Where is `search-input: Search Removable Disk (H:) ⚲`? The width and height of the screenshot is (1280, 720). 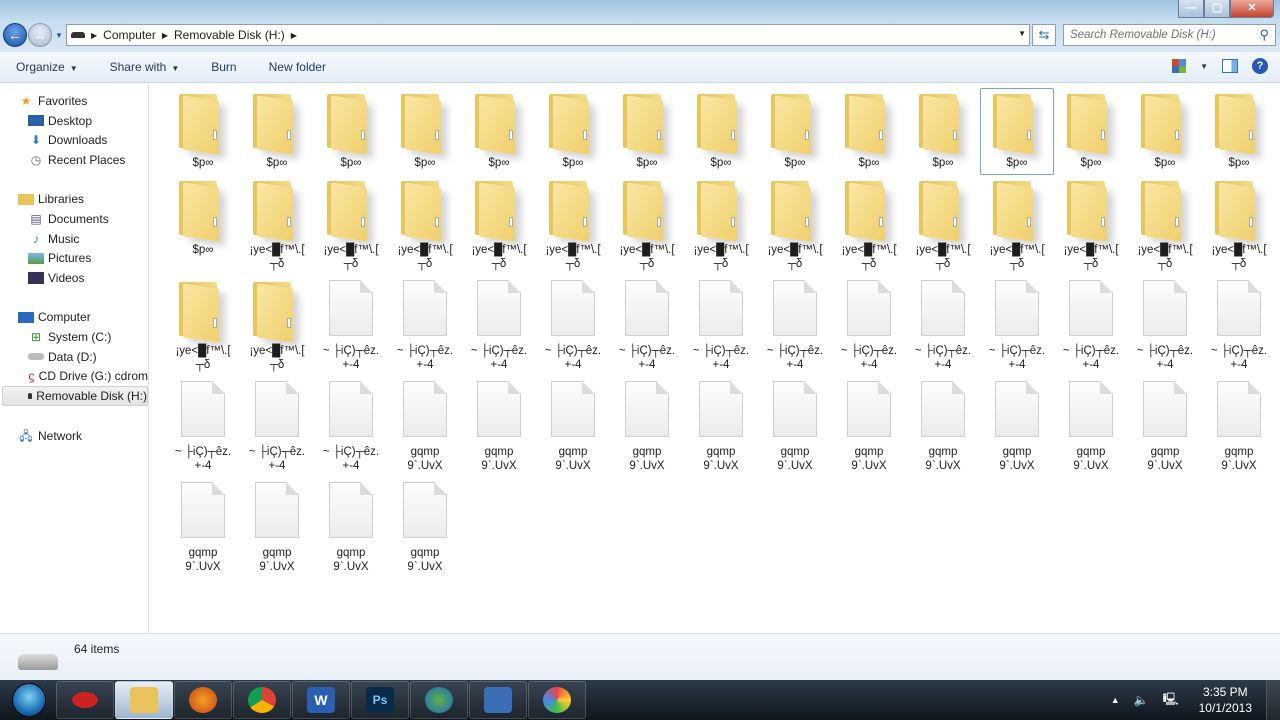
search-input: Search Removable Disk (H:) ⚲ is located at coordinates (1169, 35).